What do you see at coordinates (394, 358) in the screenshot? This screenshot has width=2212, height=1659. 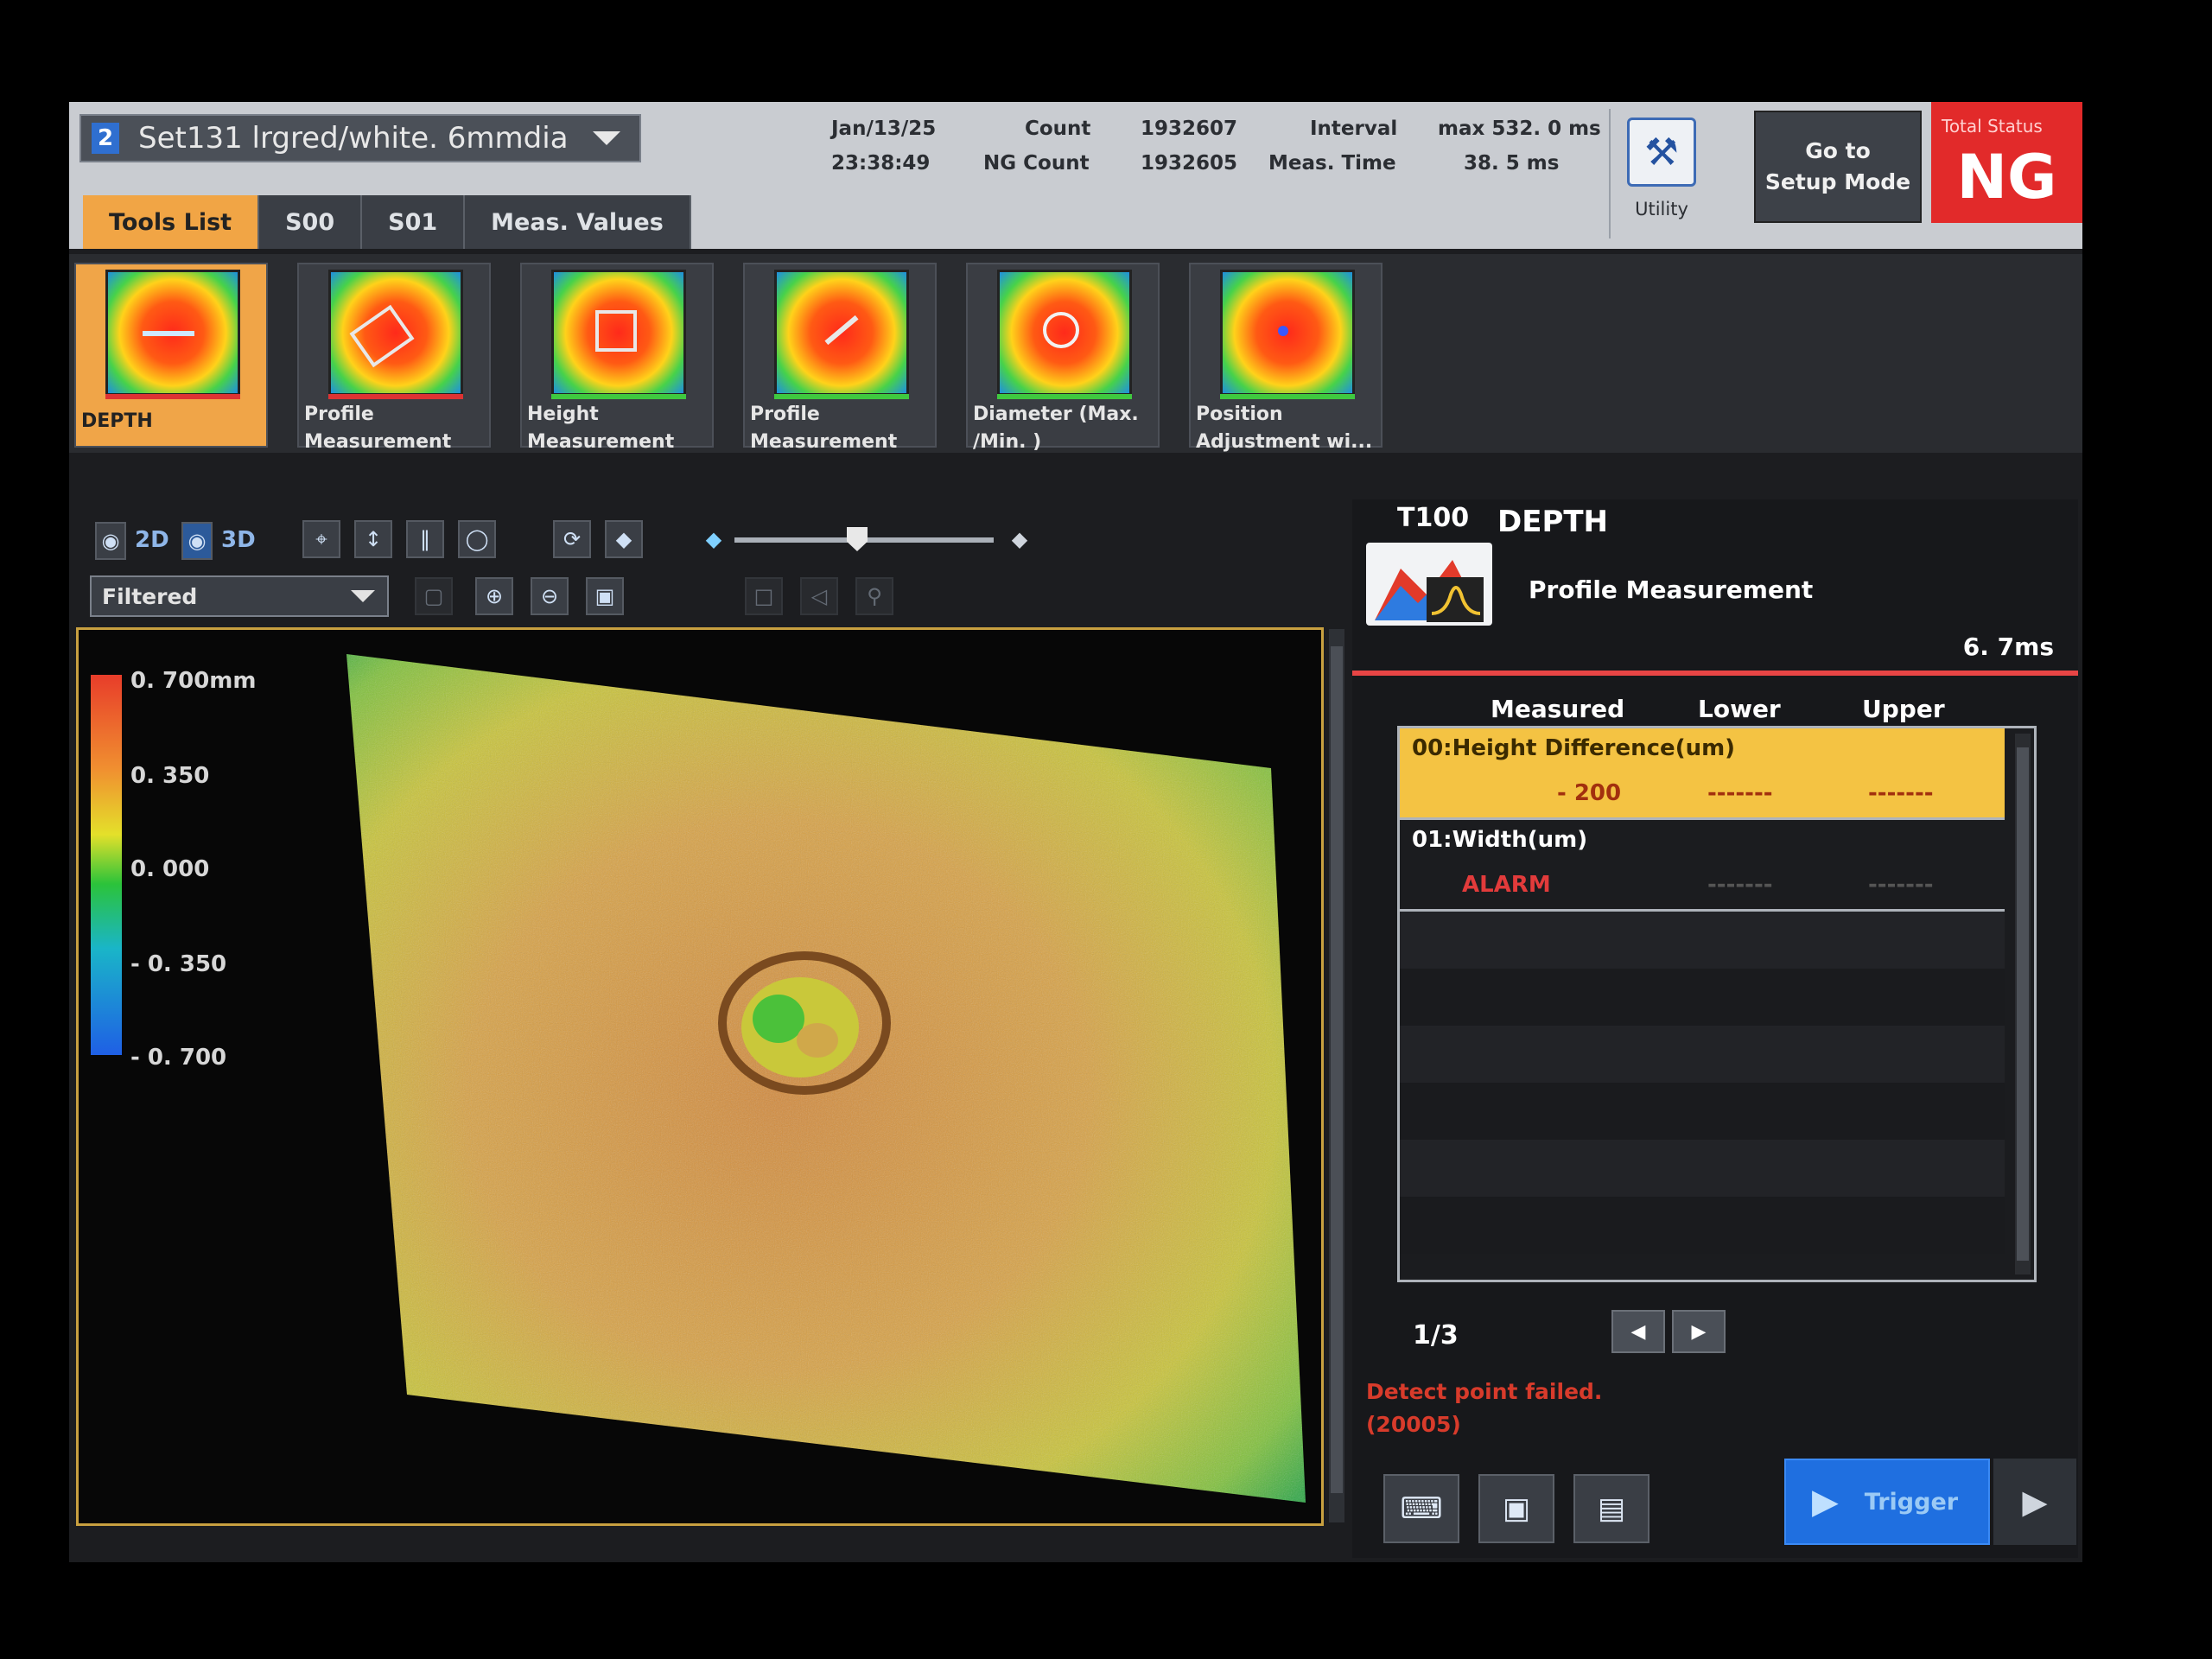 I see `tool-thumb-profile-measurement: Profile Measurement` at bounding box center [394, 358].